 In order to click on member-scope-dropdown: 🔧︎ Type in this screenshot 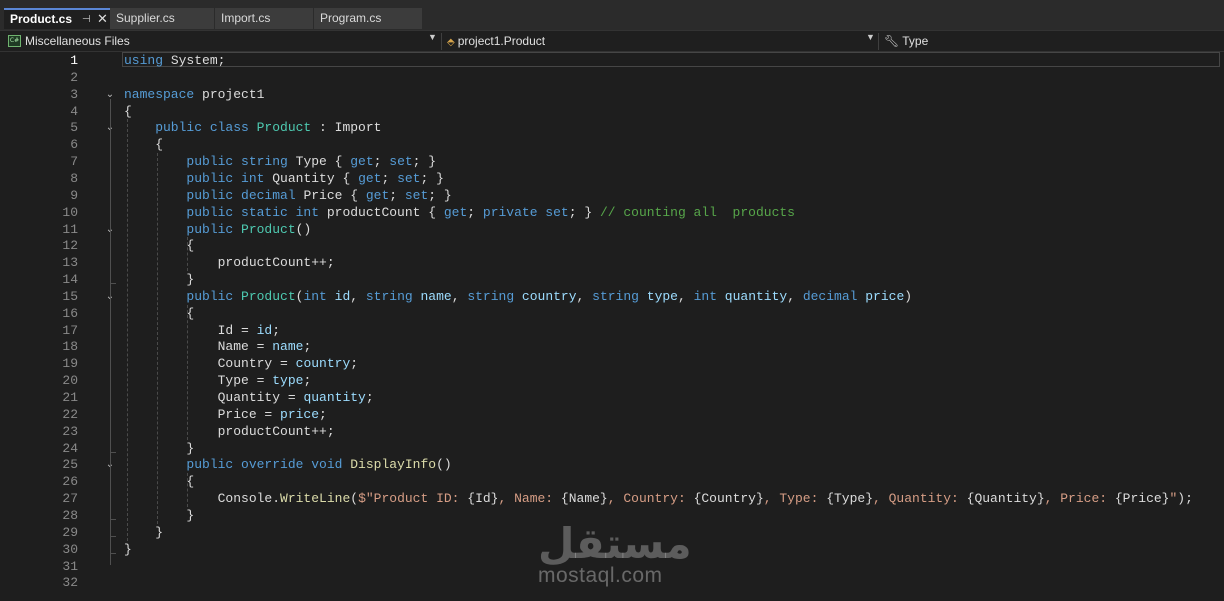, I will do `click(906, 41)`.